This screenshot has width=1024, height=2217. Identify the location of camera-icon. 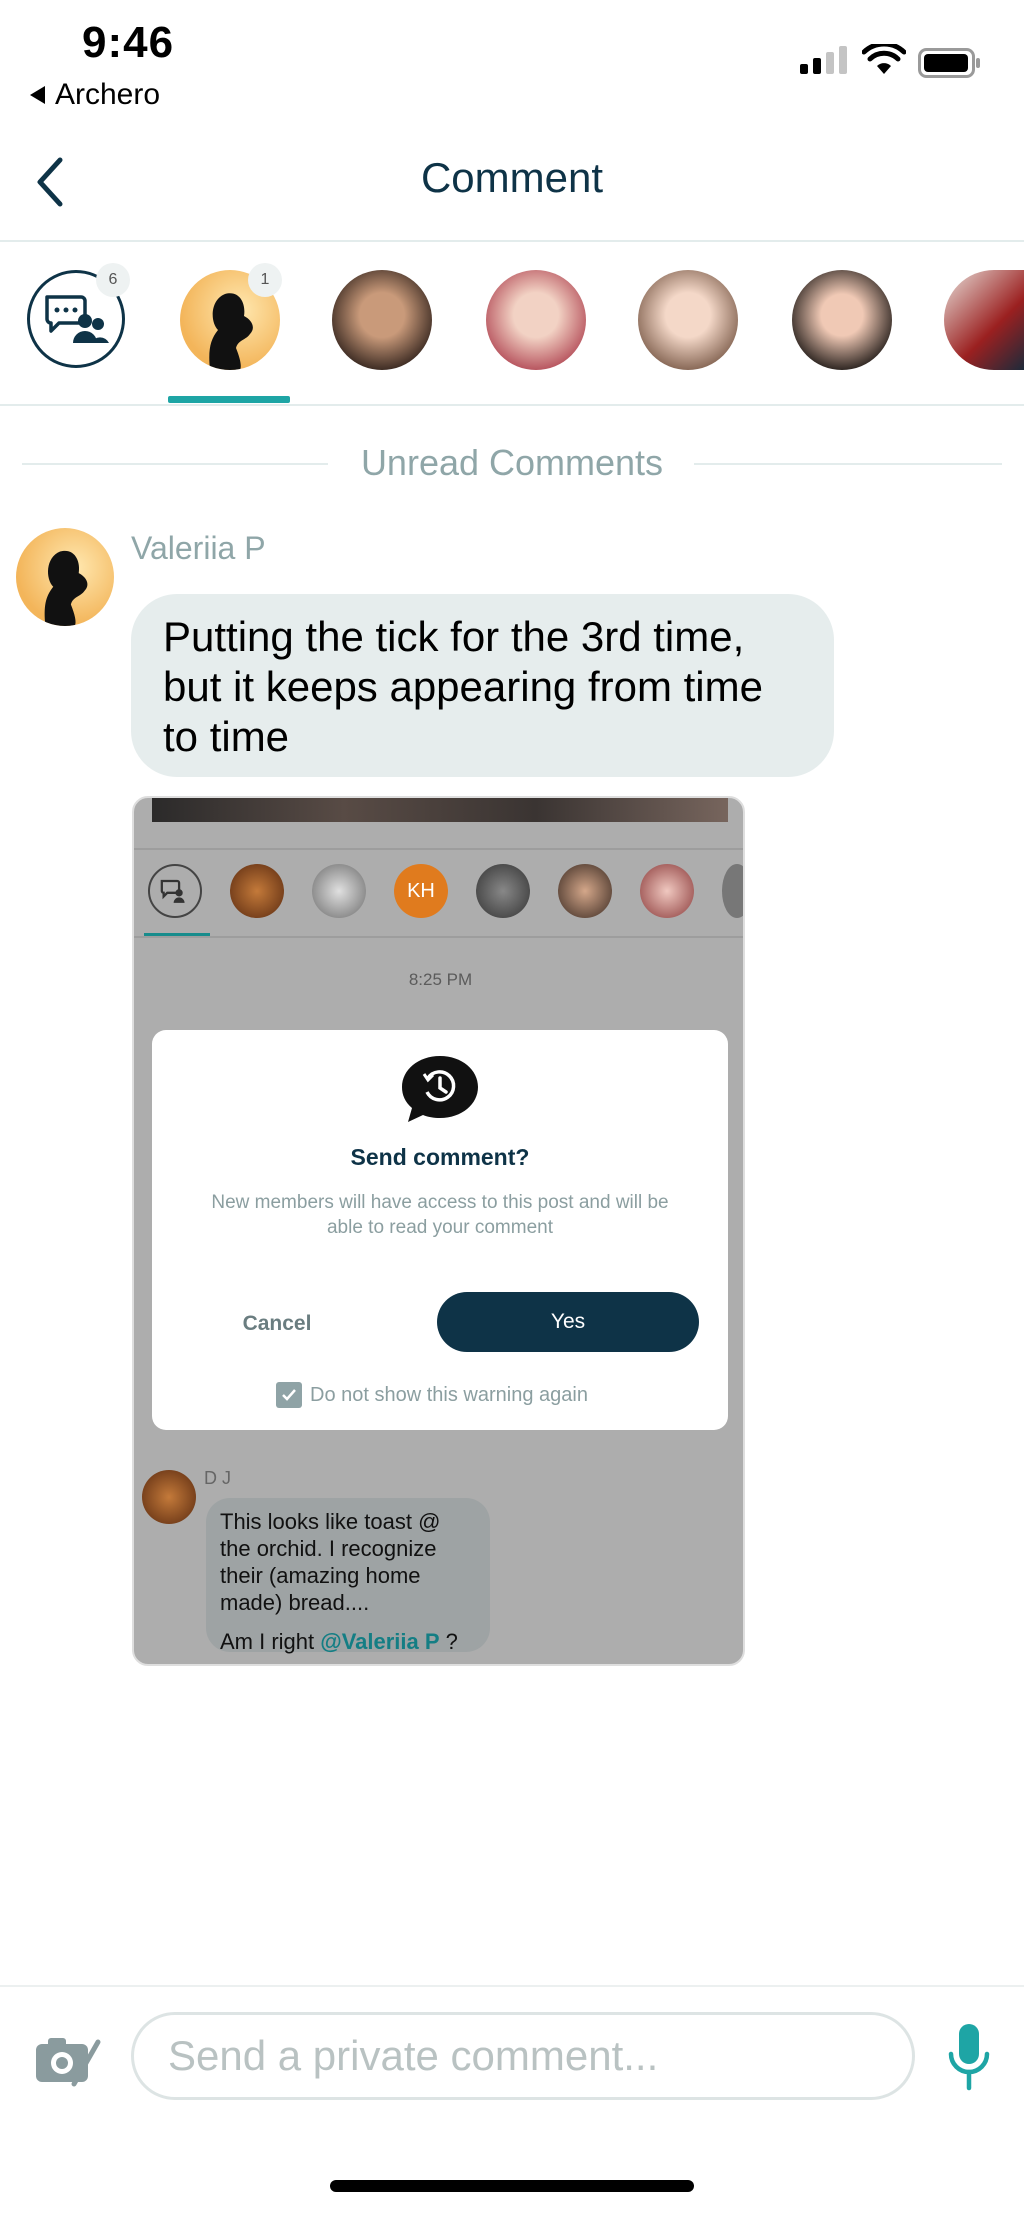
(69, 2060).